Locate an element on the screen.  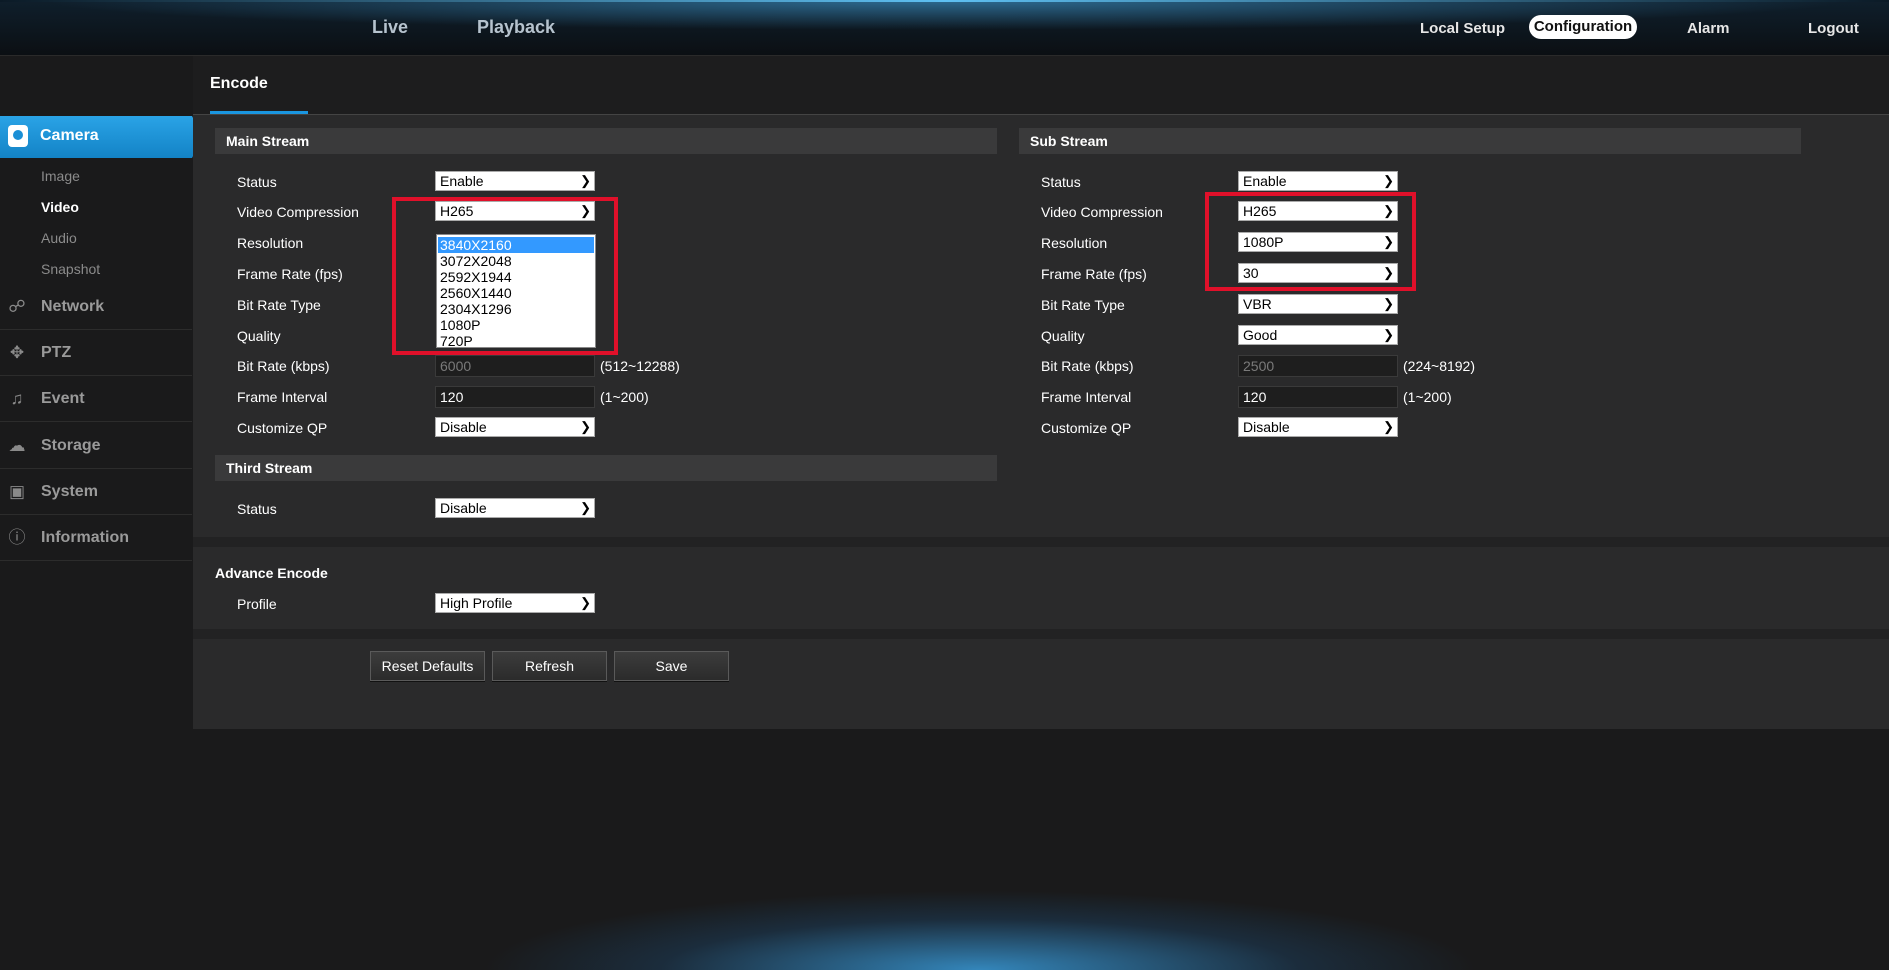
select-value: VBR is located at coordinates (1257, 304).